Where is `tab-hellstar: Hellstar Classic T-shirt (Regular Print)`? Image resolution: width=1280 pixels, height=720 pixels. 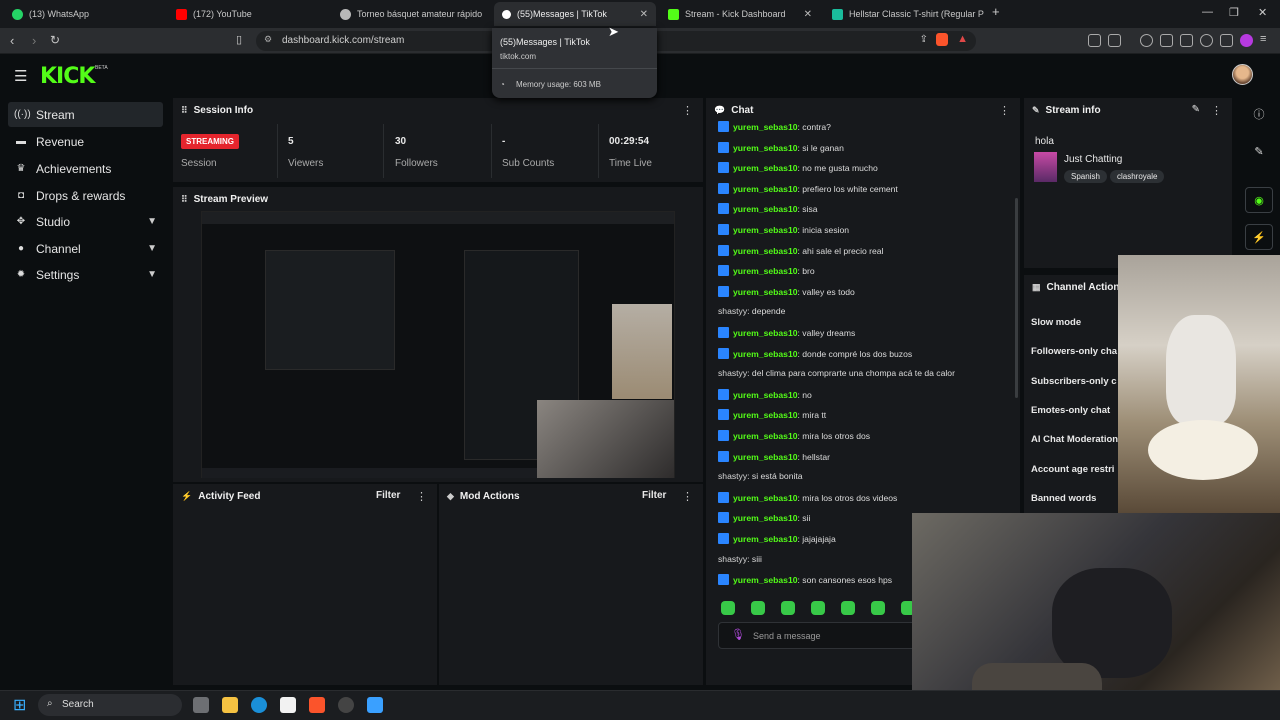
tab-hellstar: Hellstar Classic T-shirt (Regular Print) is located at coordinates (904, 14).